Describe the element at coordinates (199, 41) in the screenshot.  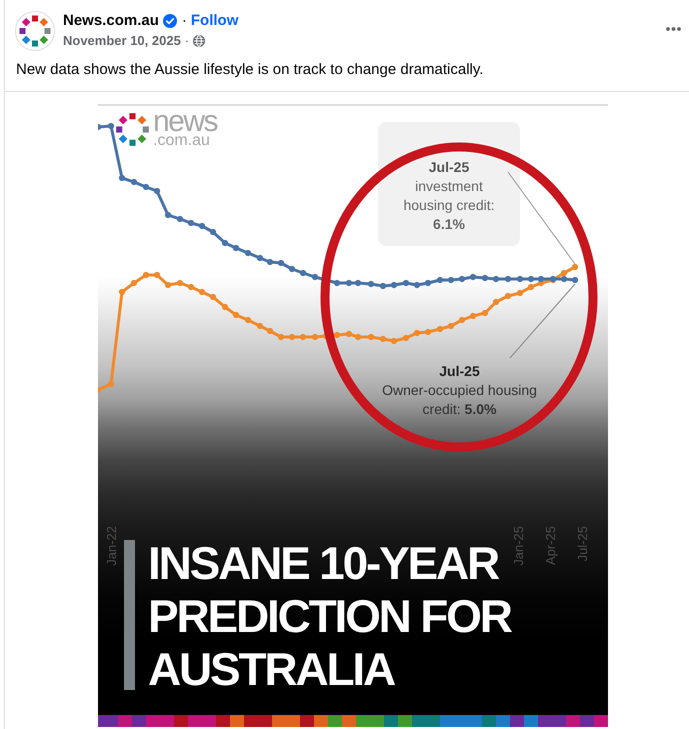
I see `globe-icon` at that location.